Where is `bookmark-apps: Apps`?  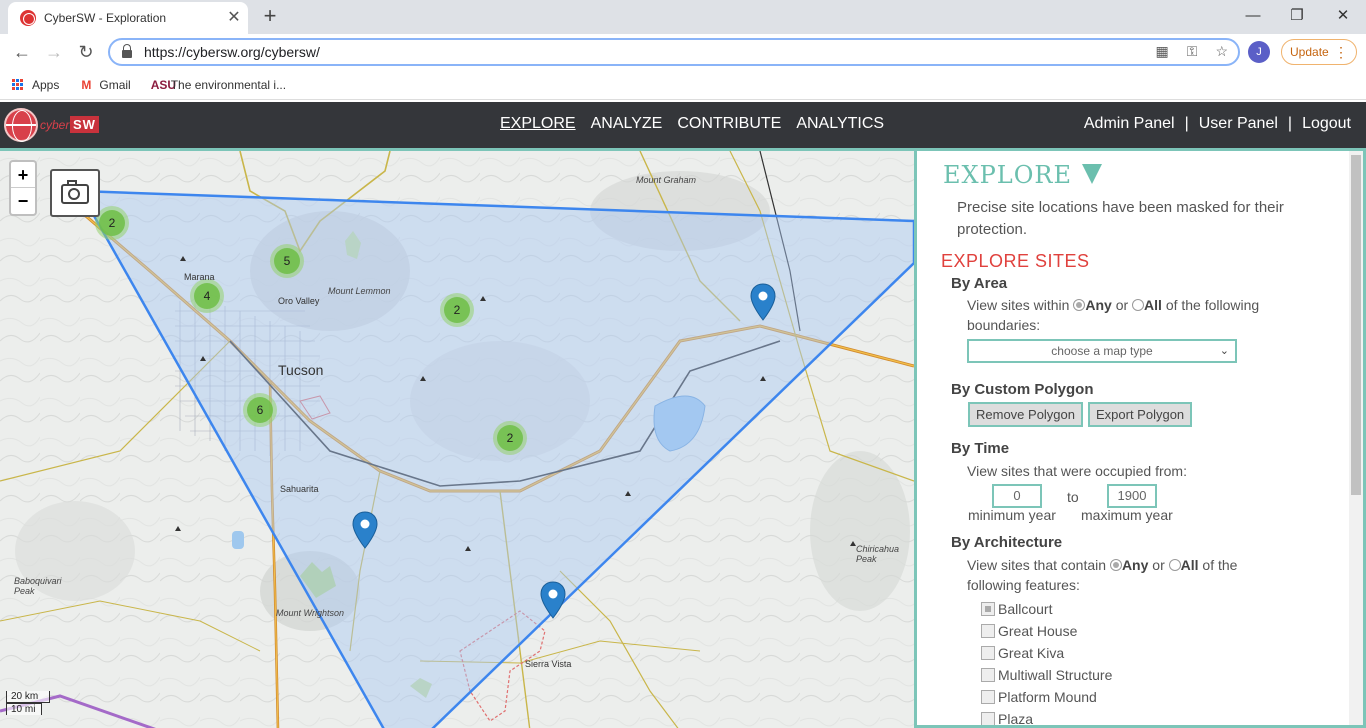 bookmark-apps: Apps is located at coordinates (35, 85).